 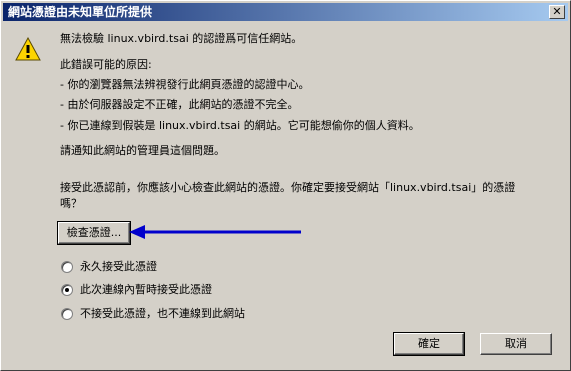 What do you see at coordinates (179, 104) in the screenshot?
I see `reason-item: - 由於伺服器設定不正確，此網站的憑證不完全。` at bounding box center [179, 104].